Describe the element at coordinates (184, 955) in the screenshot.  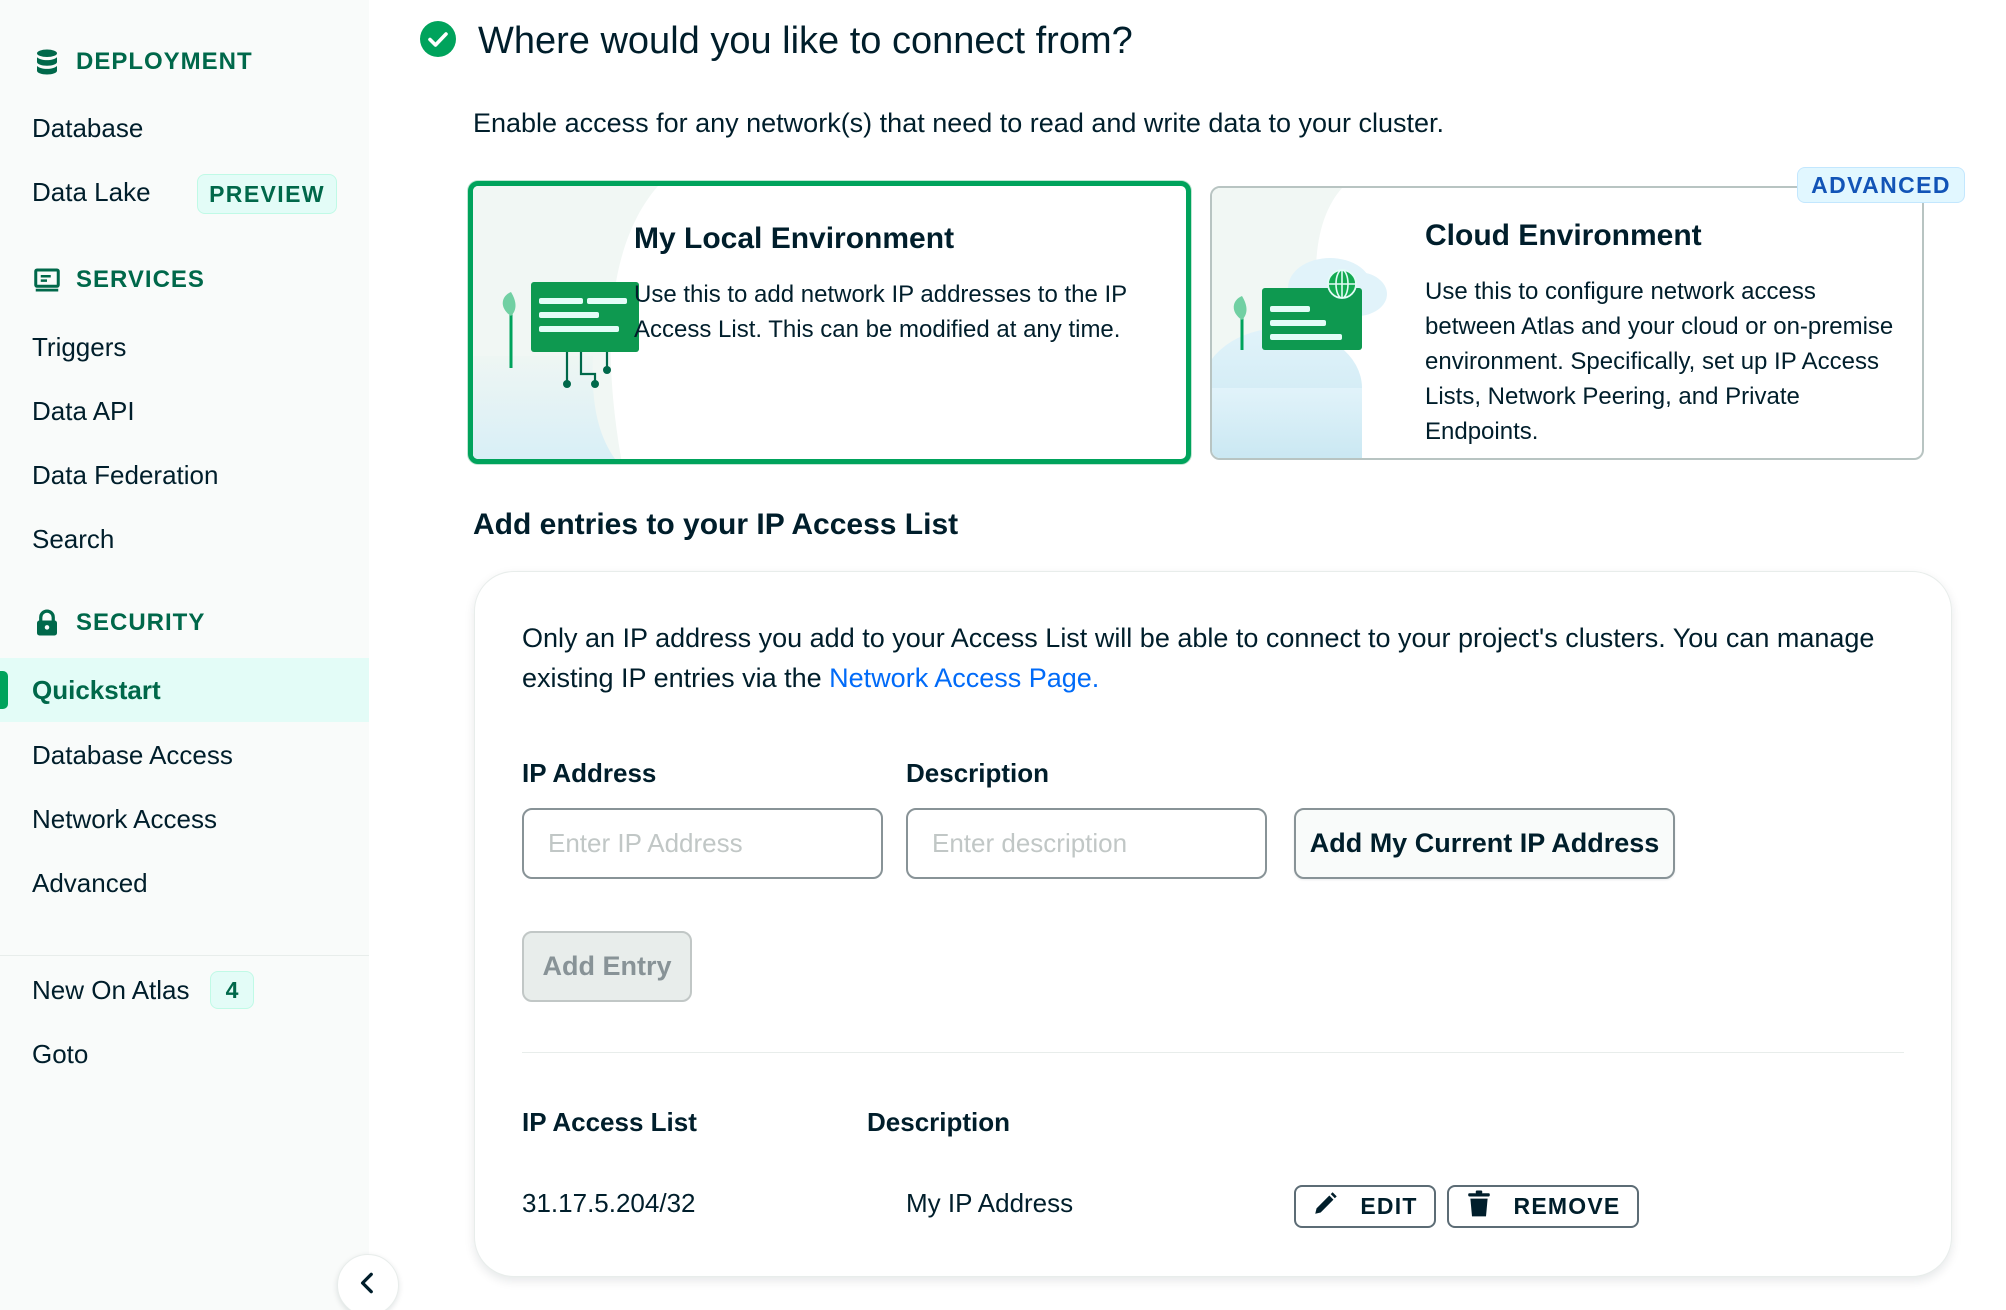
I see `sidebar-divider` at that location.